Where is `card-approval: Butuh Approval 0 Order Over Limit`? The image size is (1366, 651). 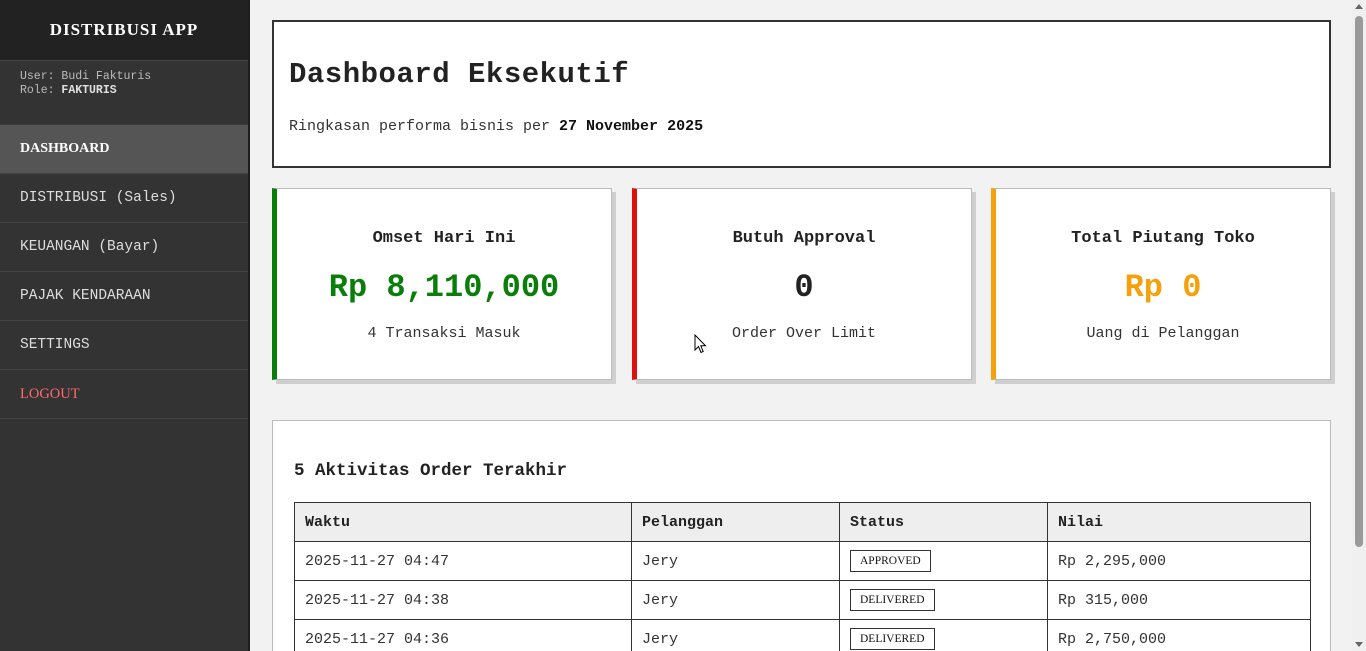
card-approval: Butuh Approval 0 Order Over Limit is located at coordinates (802, 284).